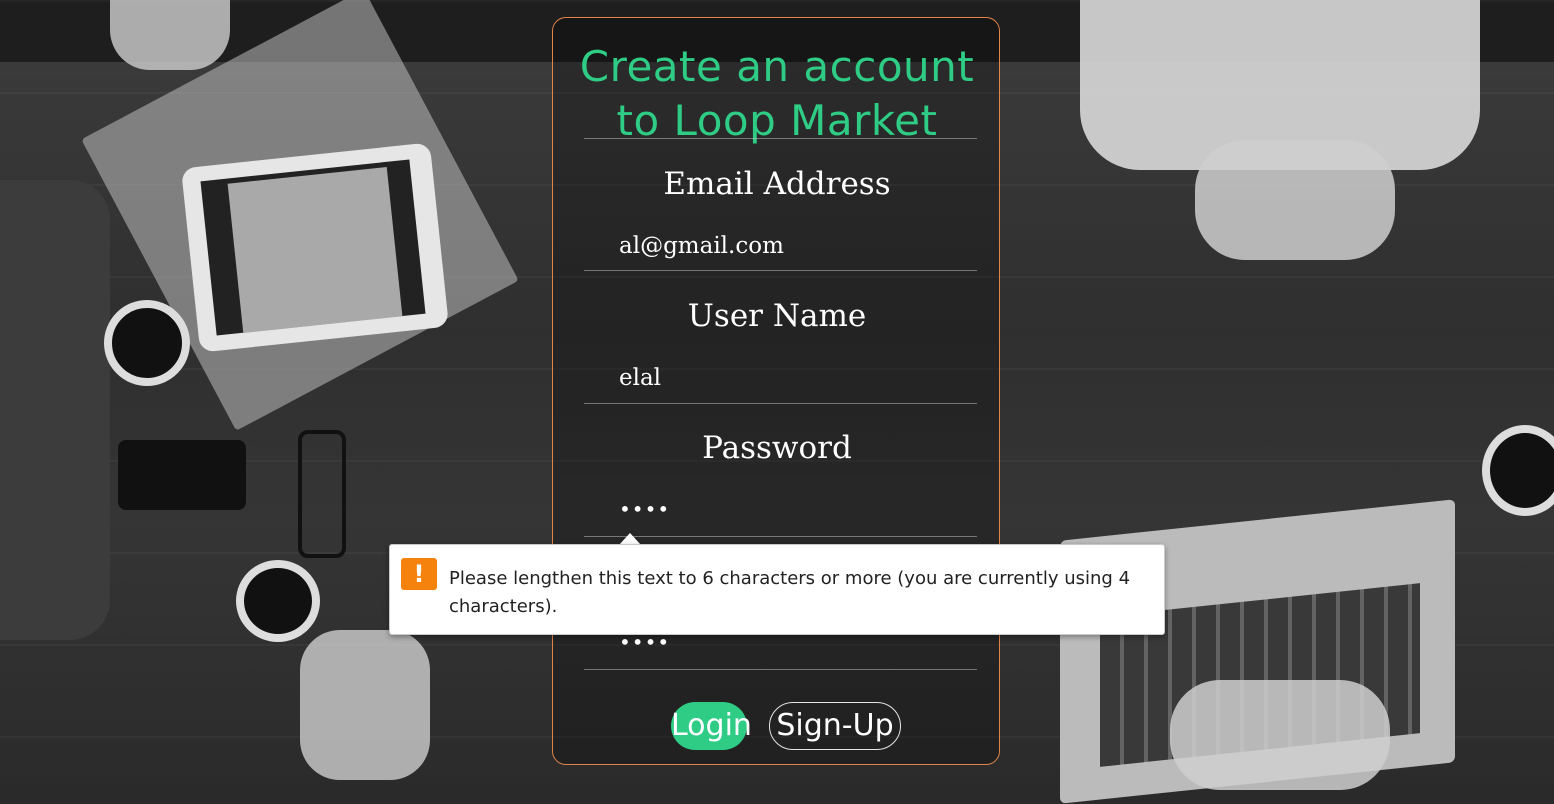 The width and height of the screenshot is (1554, 804). Describe the element at coordinates (777, 316) in the screenshot. I see `username-label: User Name` at that location.